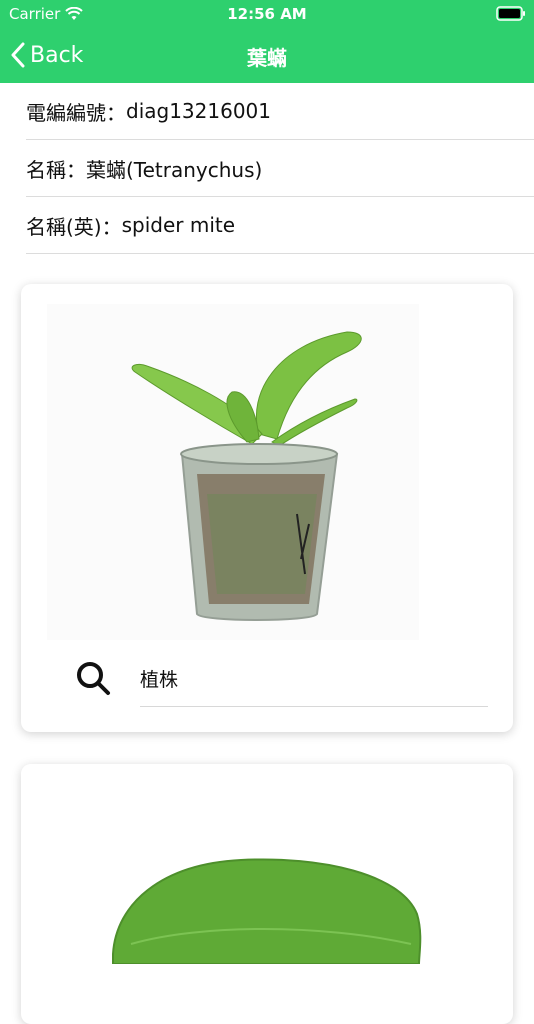  I want to click on caption-divider, so click(314, 706).